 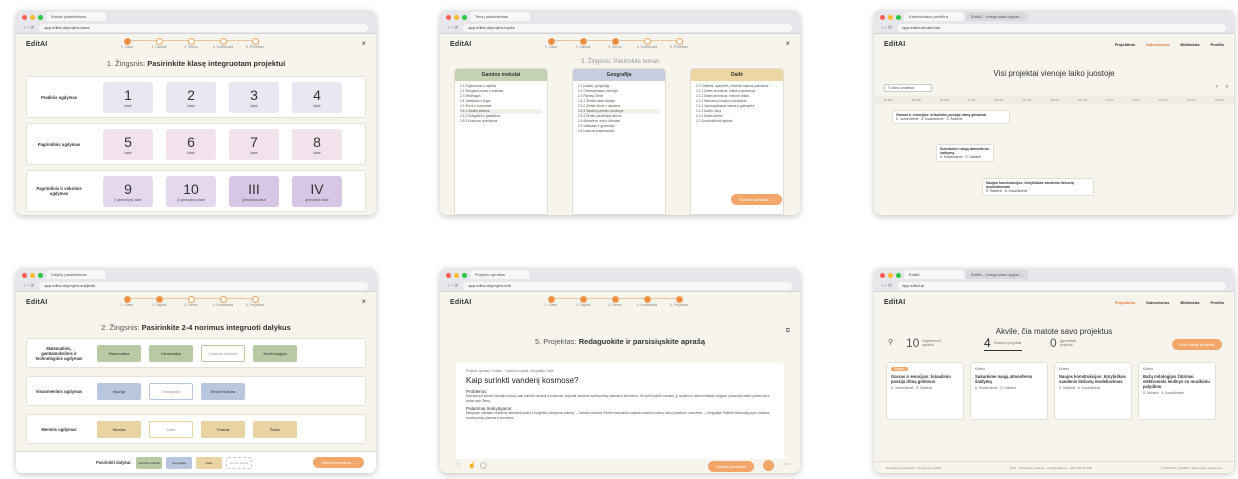 I want to click on subject-chip: Matematika, so click(x=119, y=353).